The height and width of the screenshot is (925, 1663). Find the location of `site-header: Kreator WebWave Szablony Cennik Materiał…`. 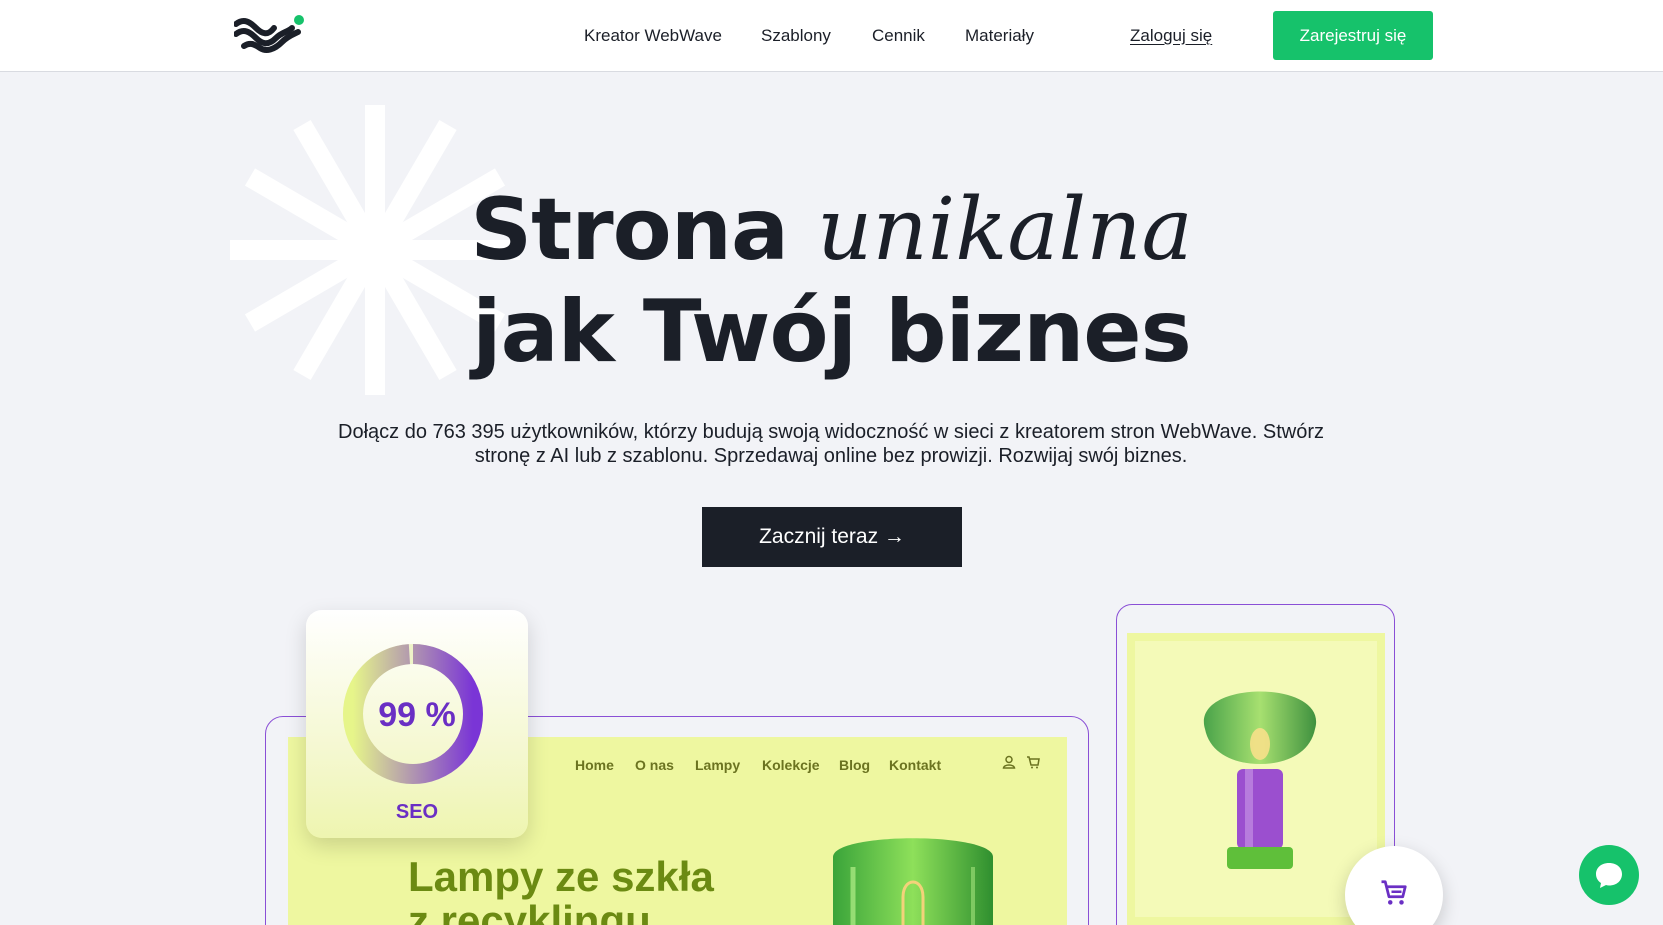

site-header: Kreator WebWave Szablony Cennik Materiał… is located at coordinates (831, 36).